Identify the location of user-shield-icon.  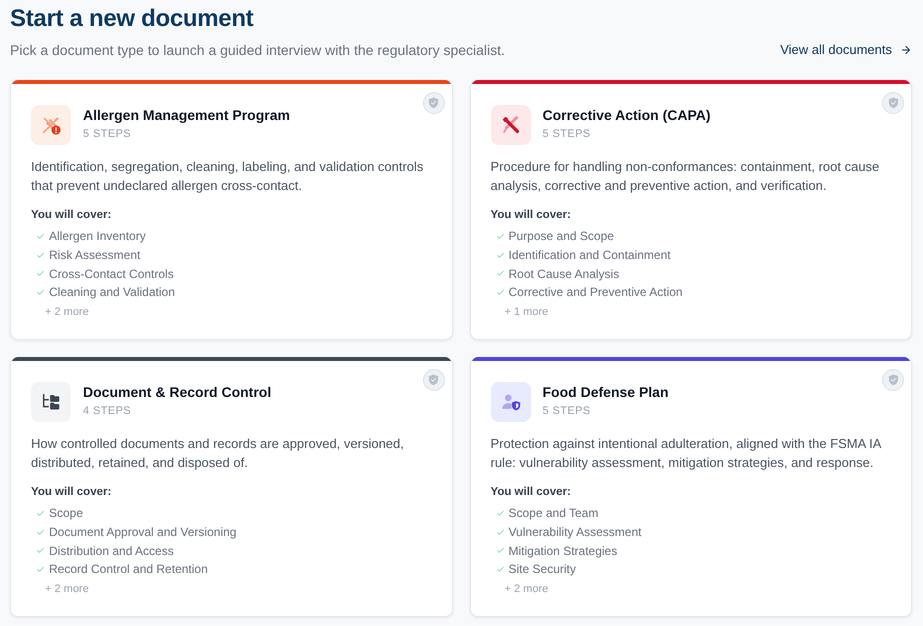
(510, 402).